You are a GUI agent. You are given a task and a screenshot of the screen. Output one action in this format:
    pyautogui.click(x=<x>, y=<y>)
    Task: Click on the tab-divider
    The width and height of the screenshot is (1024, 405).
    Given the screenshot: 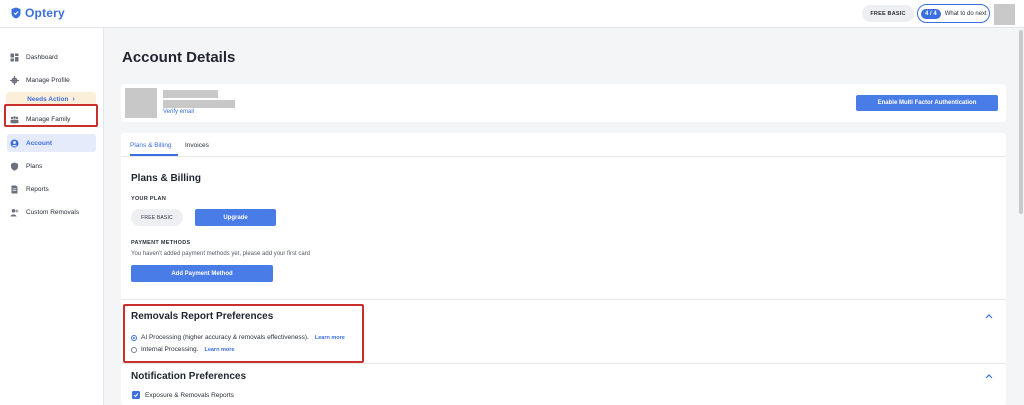 What is the action you would take?
    pyautogui.click(x=563, y=156)
    